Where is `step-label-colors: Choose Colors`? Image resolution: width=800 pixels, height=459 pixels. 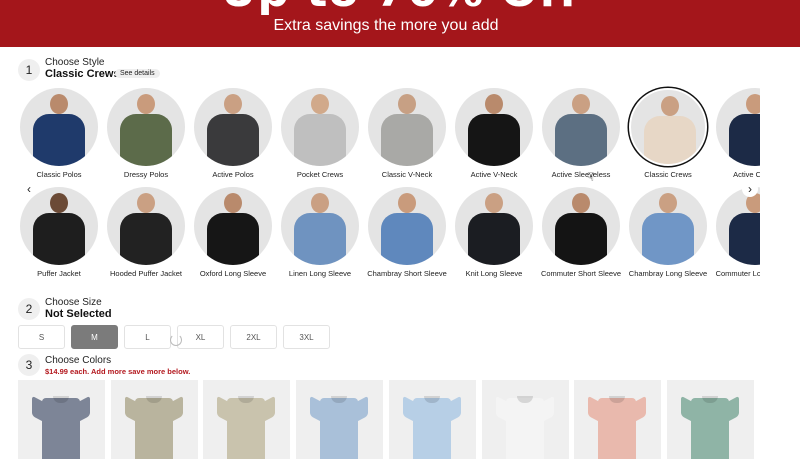 step-label-colors: Choose Colors is located at coordinates (78, 360).